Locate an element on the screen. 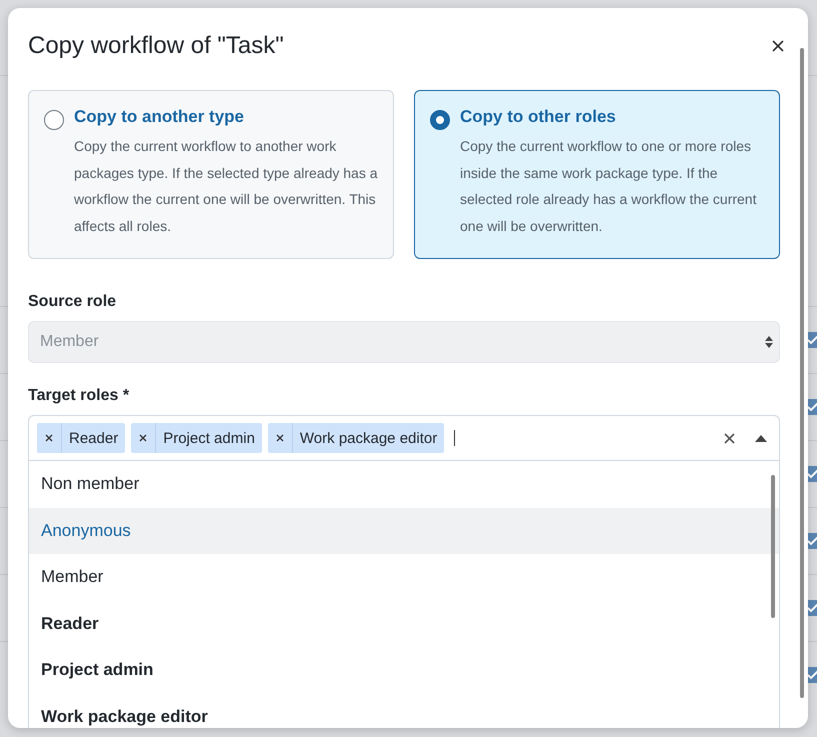  role-chip: Work package editor is located at coordinates (356, 438).